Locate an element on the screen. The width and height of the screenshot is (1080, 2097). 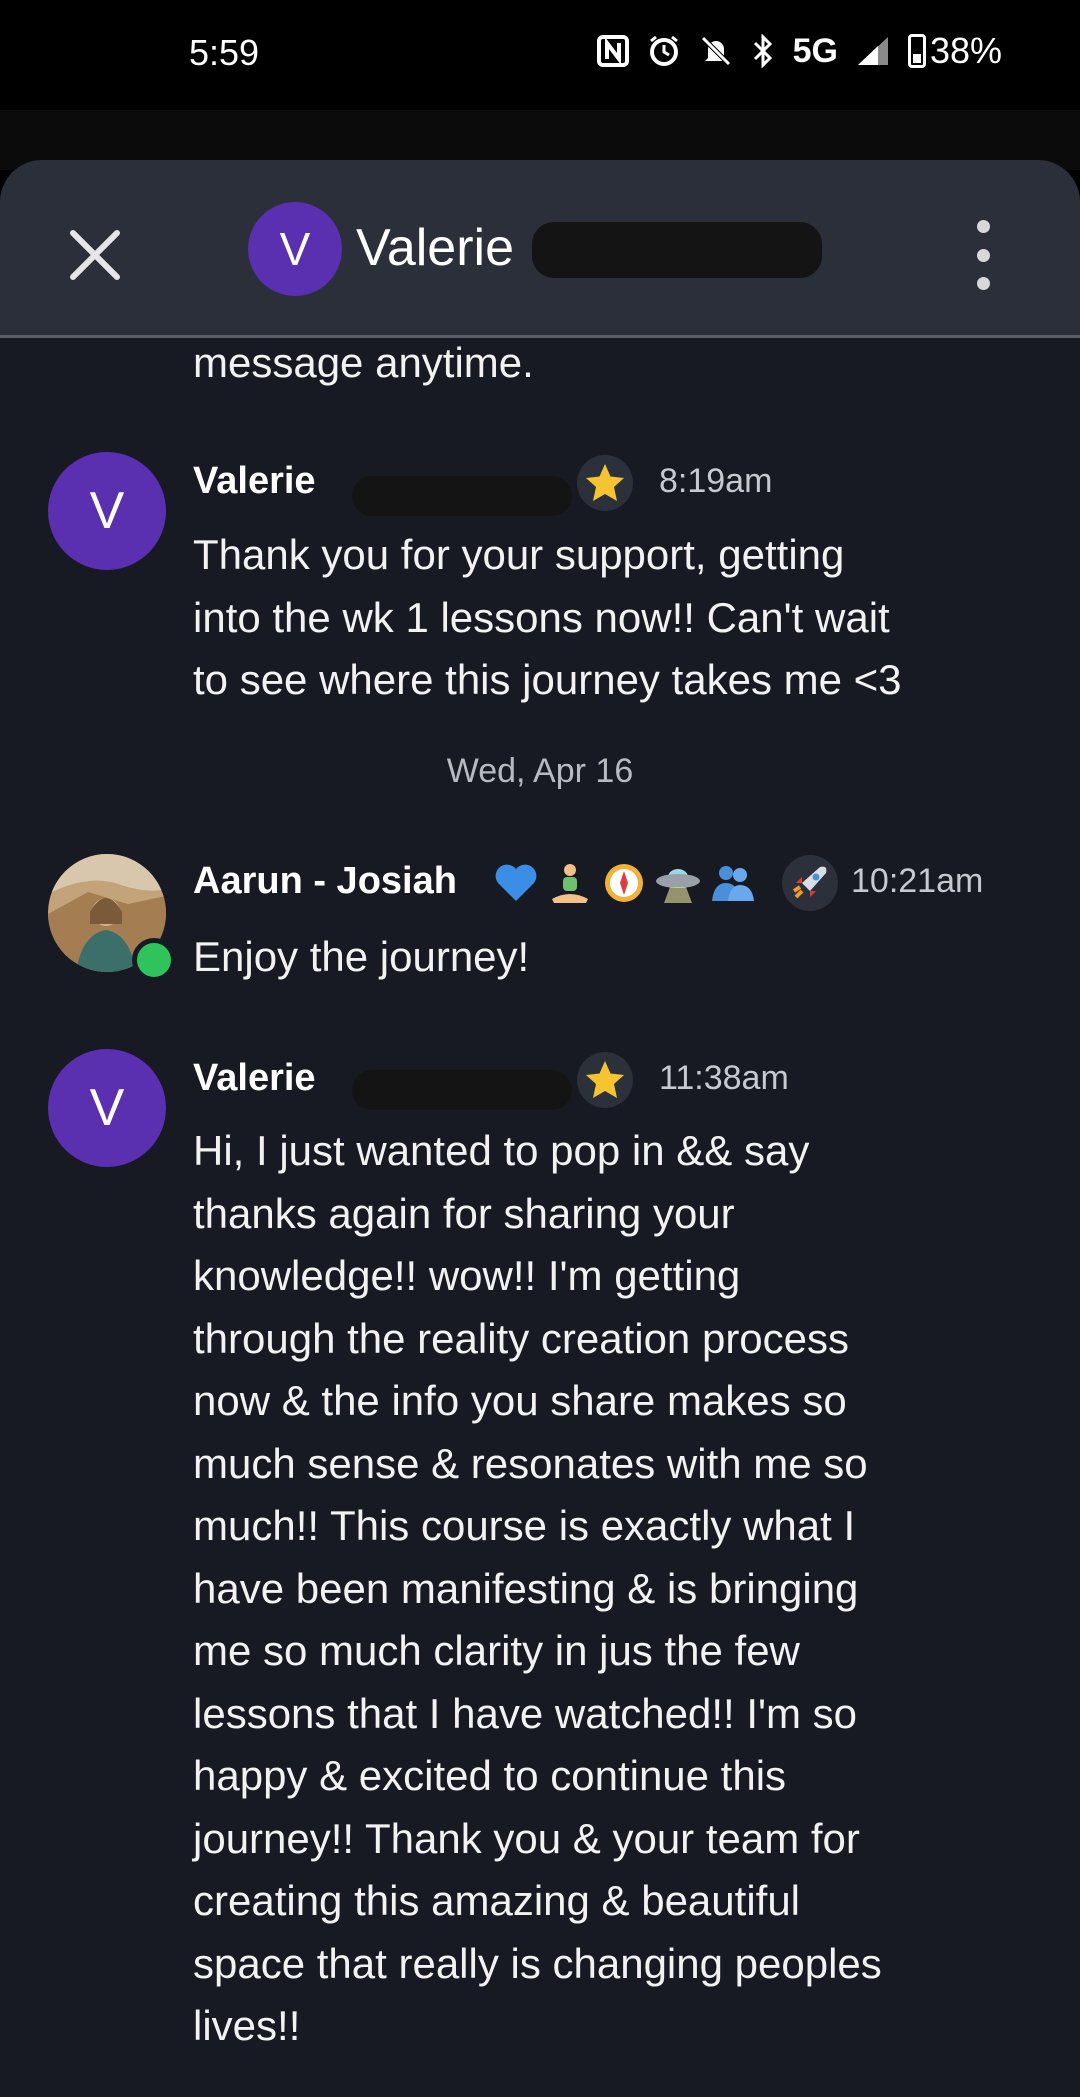
message-time: 10:21am is located at coordinates (917, 881).